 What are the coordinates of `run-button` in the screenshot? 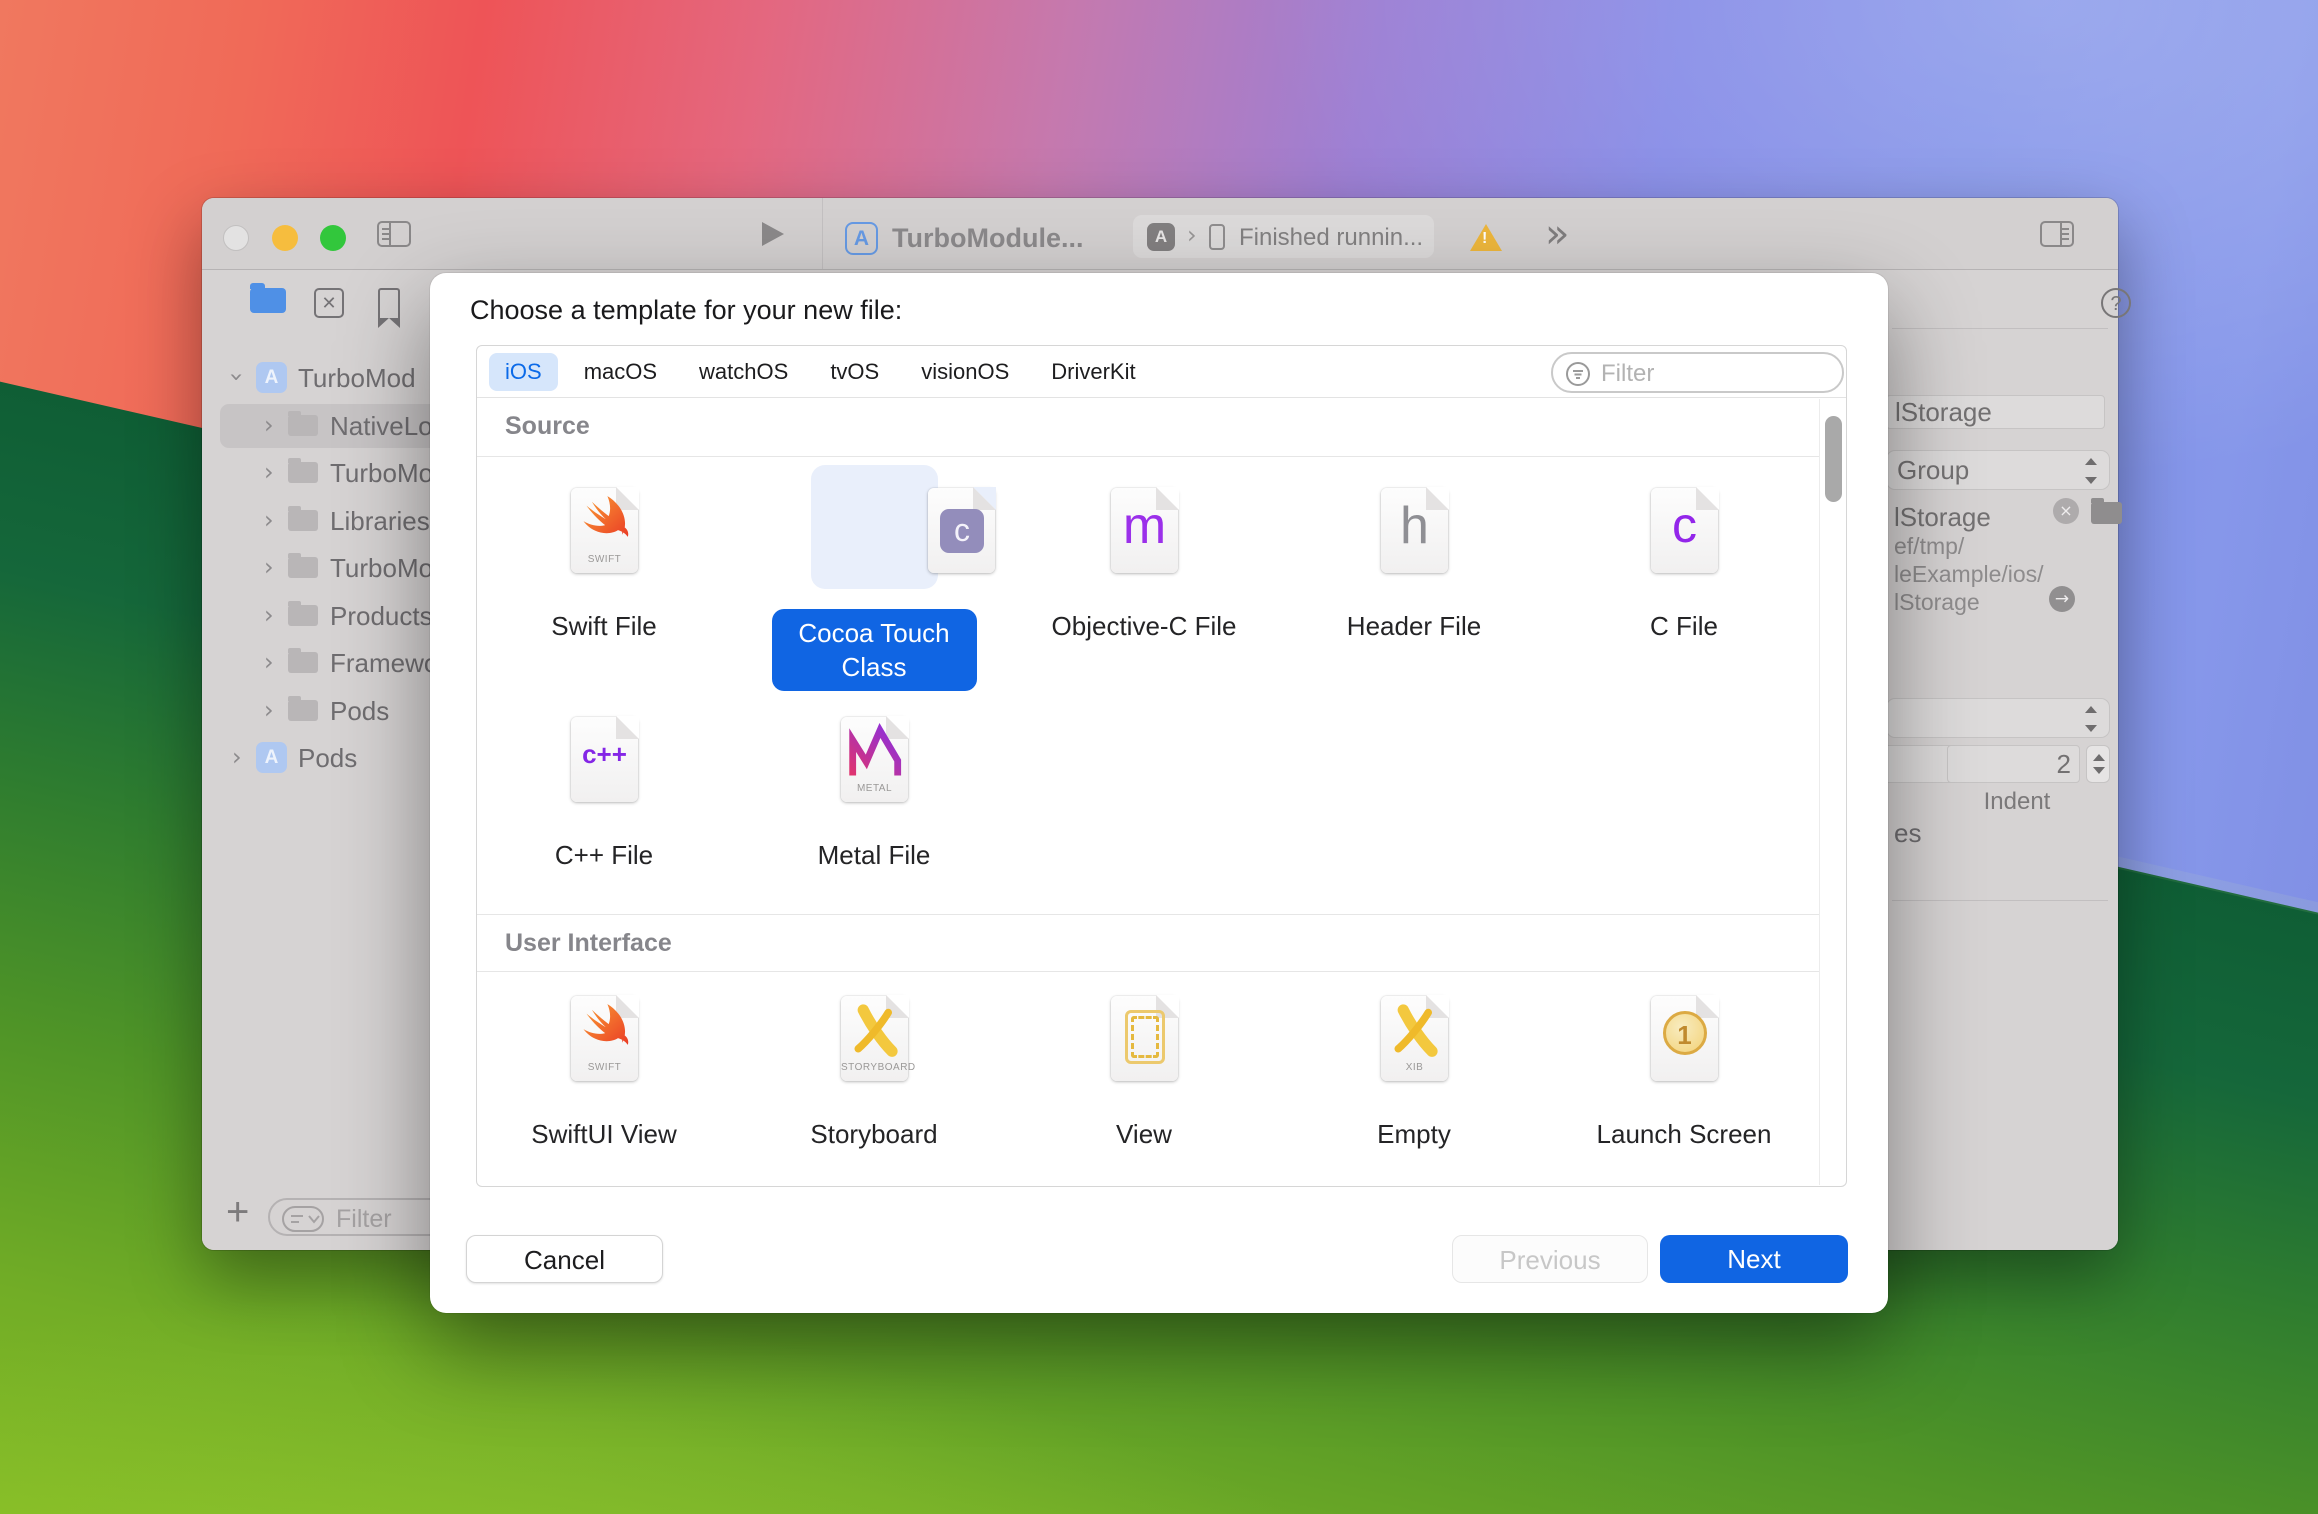 It's located at (773, 234).